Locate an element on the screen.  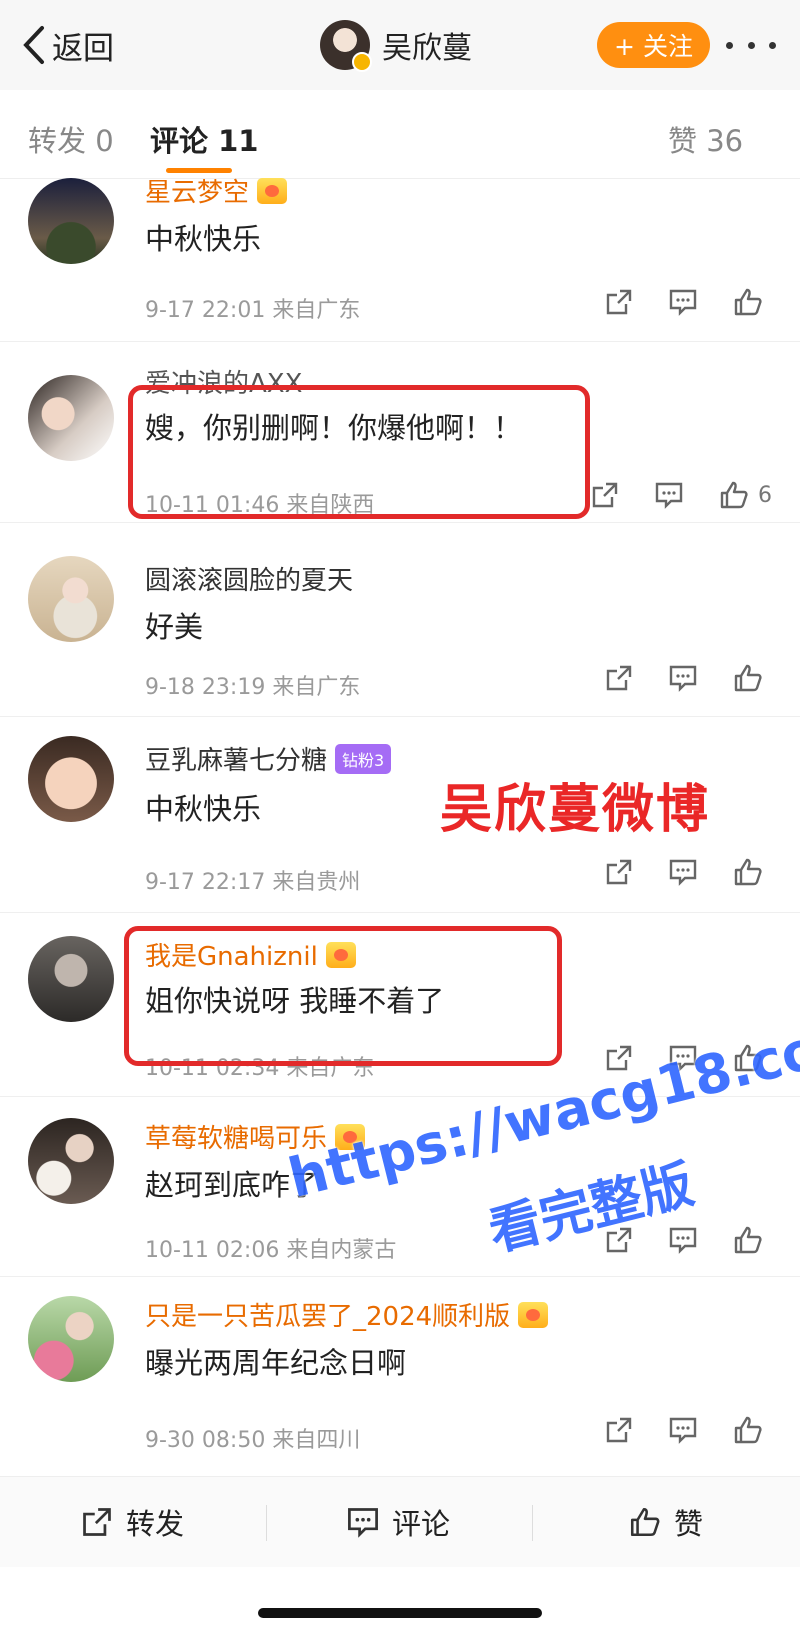
like-button: 6 is located at coordinates (745, 495).